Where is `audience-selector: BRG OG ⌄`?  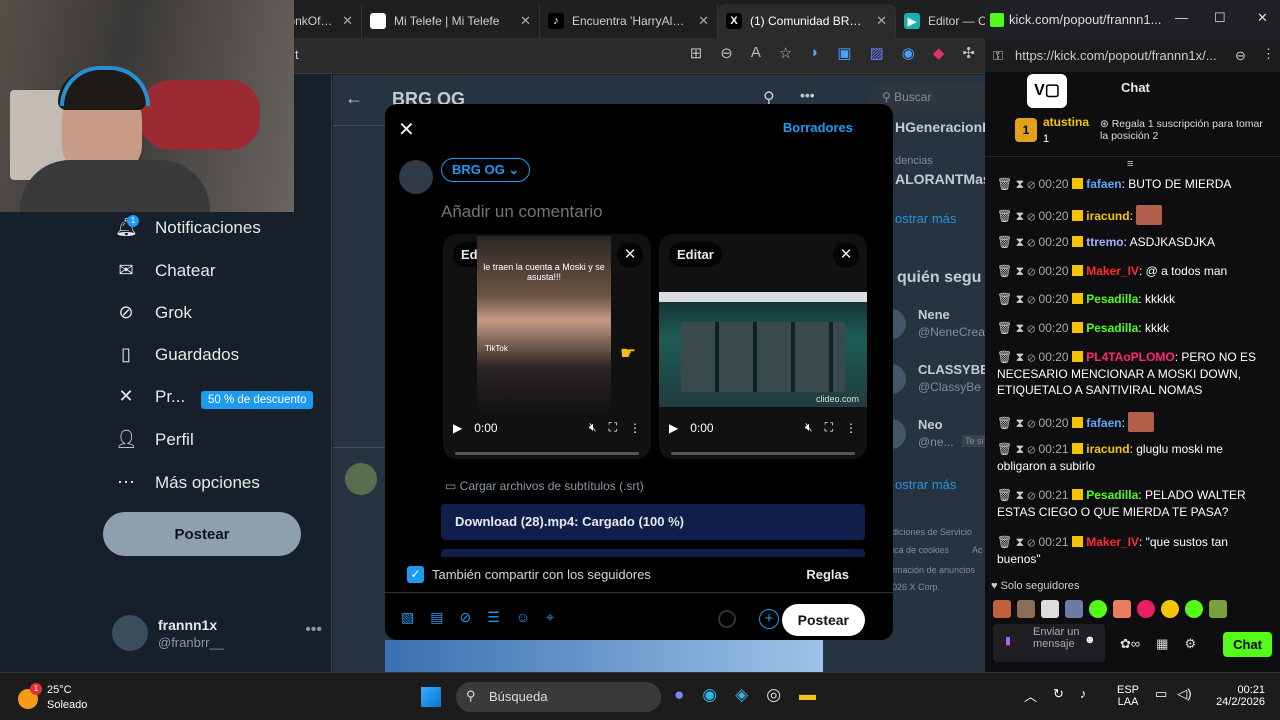 audience-selector: BRG OG ⌄ is located at coordinates (486, 170).